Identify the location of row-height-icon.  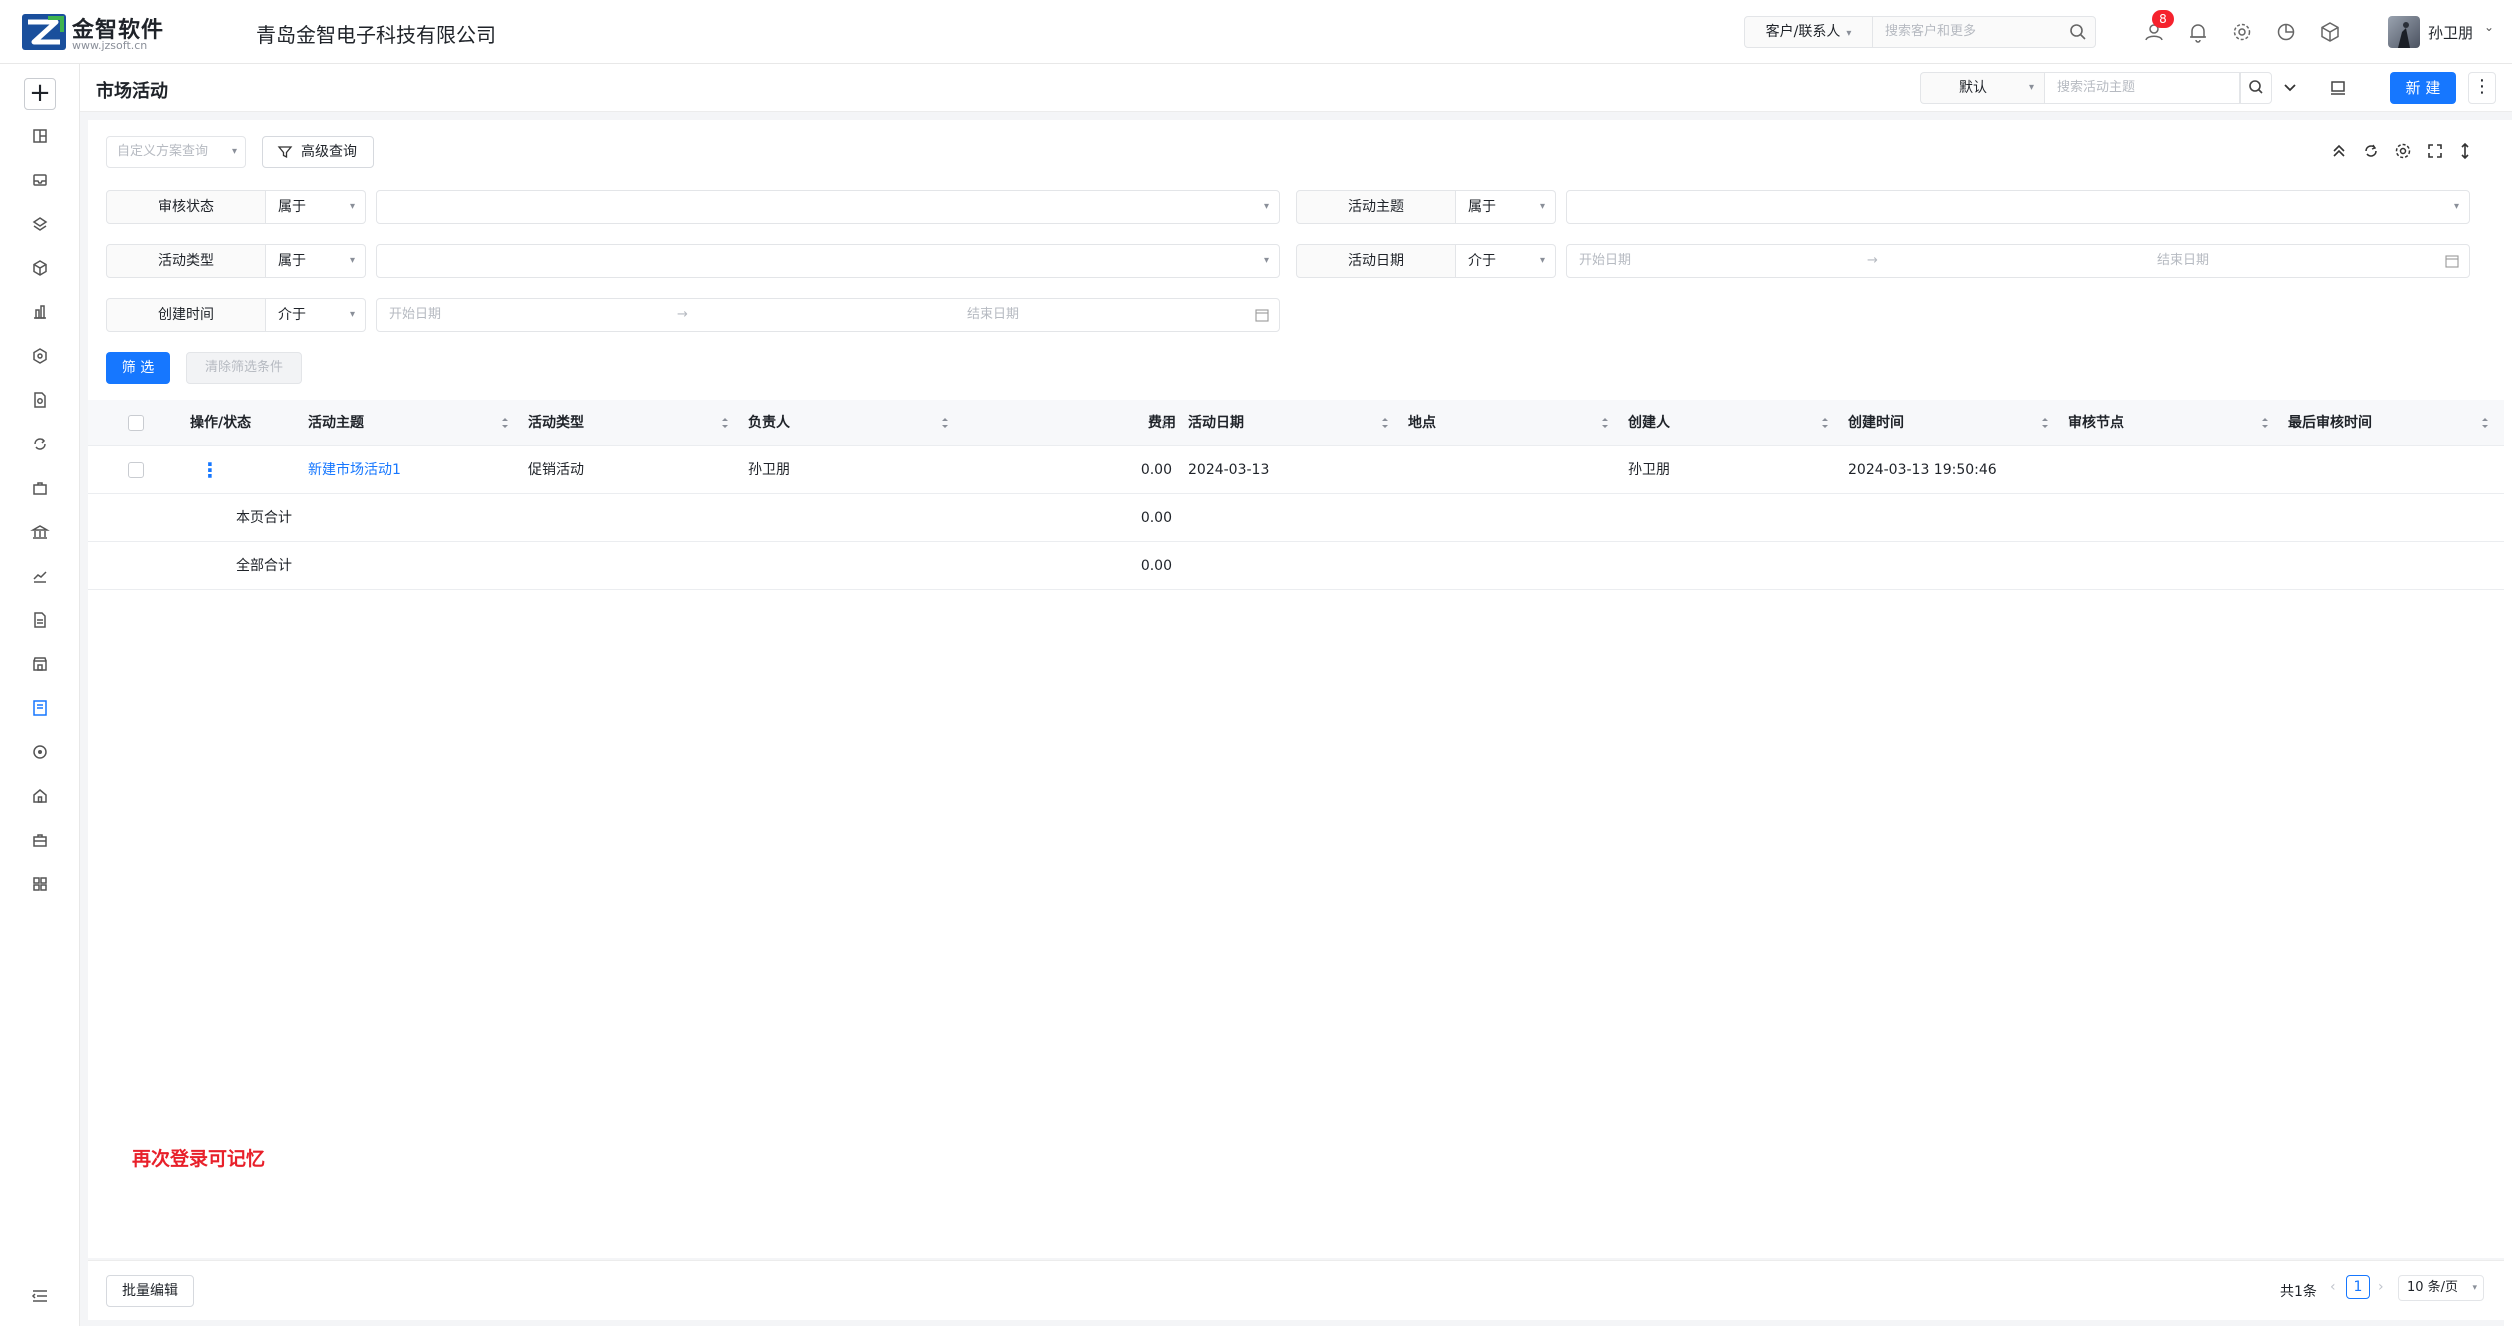
(2465, 151).